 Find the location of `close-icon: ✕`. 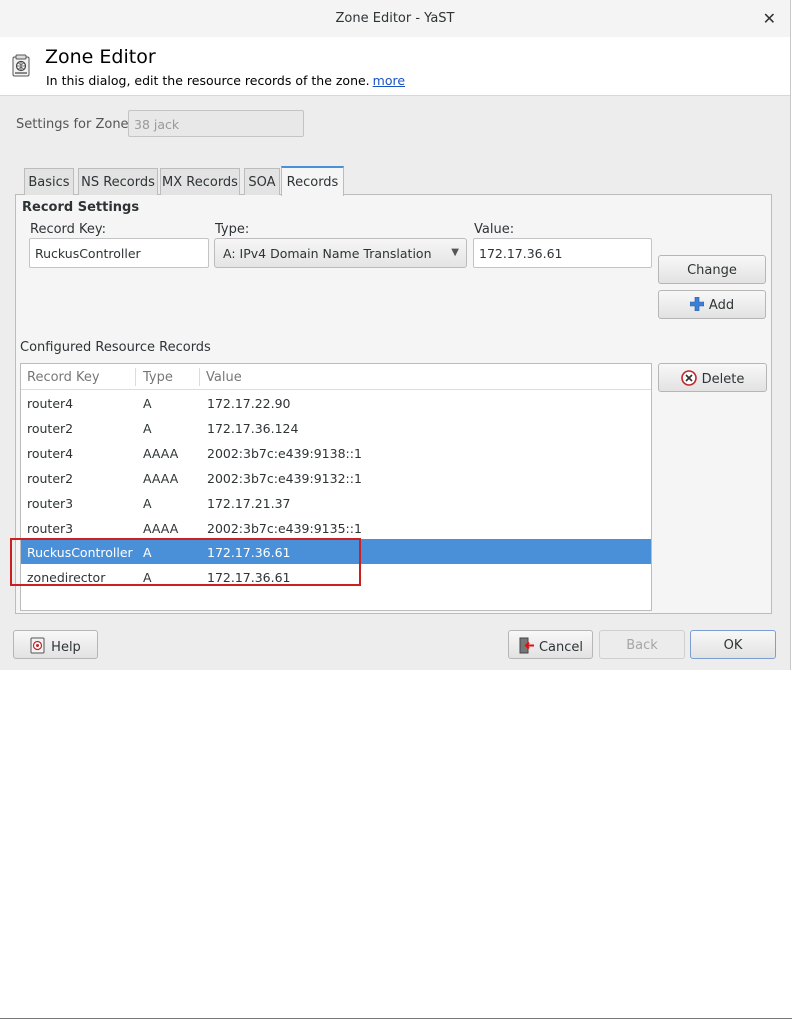

close-icon: ✕ is located at coordinates (769, 18).